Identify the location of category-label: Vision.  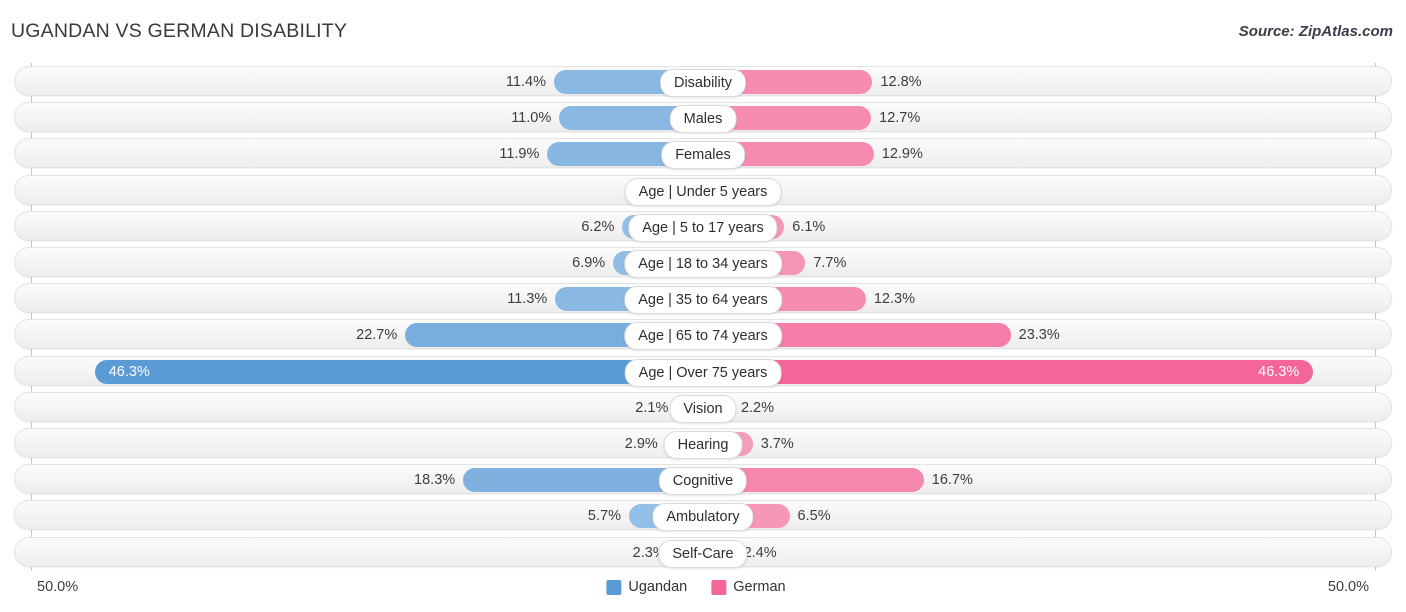
(703, 408).